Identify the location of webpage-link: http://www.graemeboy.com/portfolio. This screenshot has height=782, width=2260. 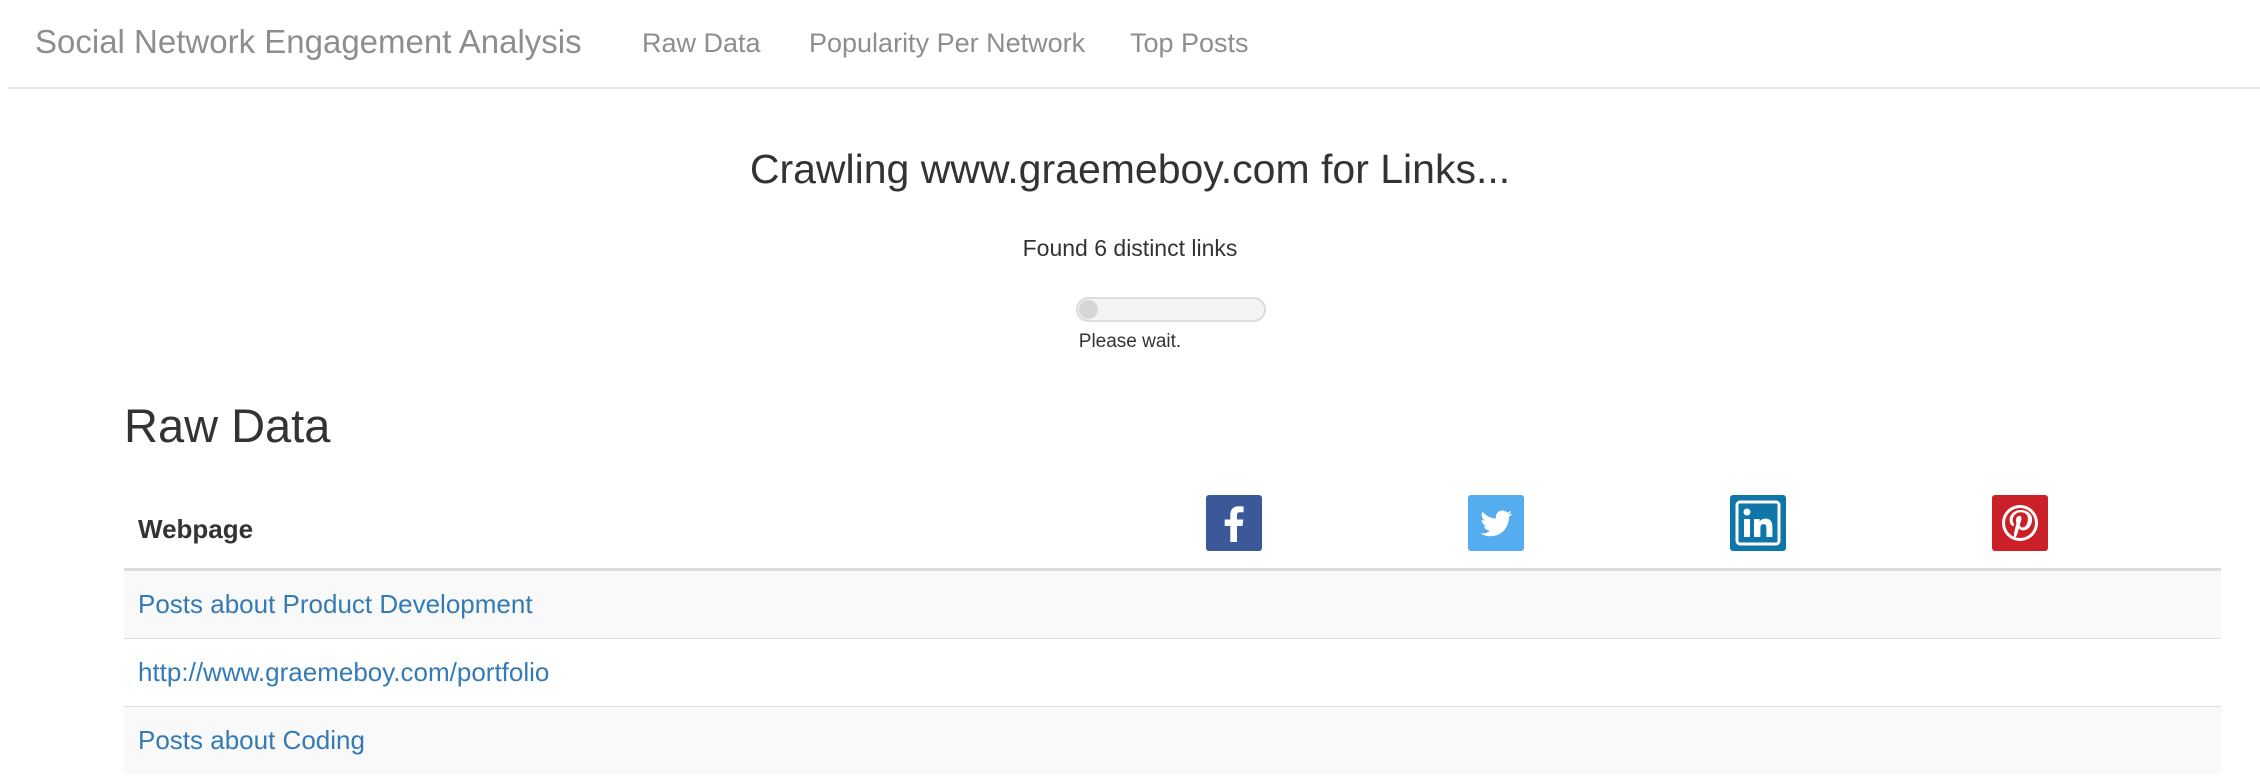
(343, 672).